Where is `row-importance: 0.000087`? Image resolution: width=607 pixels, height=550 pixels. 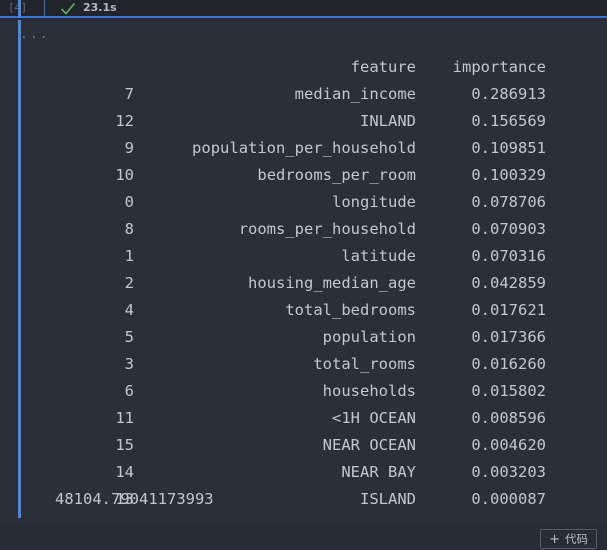
row-importance: 0.000087 is located at coordinates (508, 499).